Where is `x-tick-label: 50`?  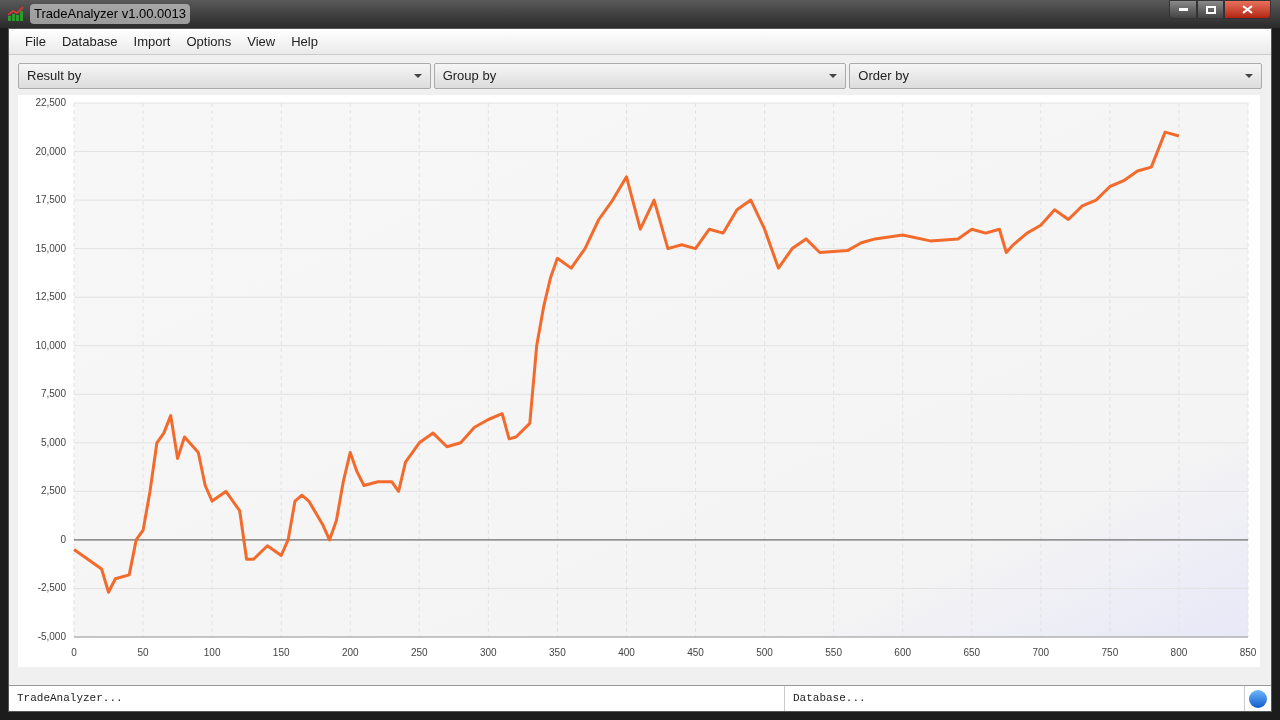 x-tick-label: 50 is located at coordinates (143, 652).